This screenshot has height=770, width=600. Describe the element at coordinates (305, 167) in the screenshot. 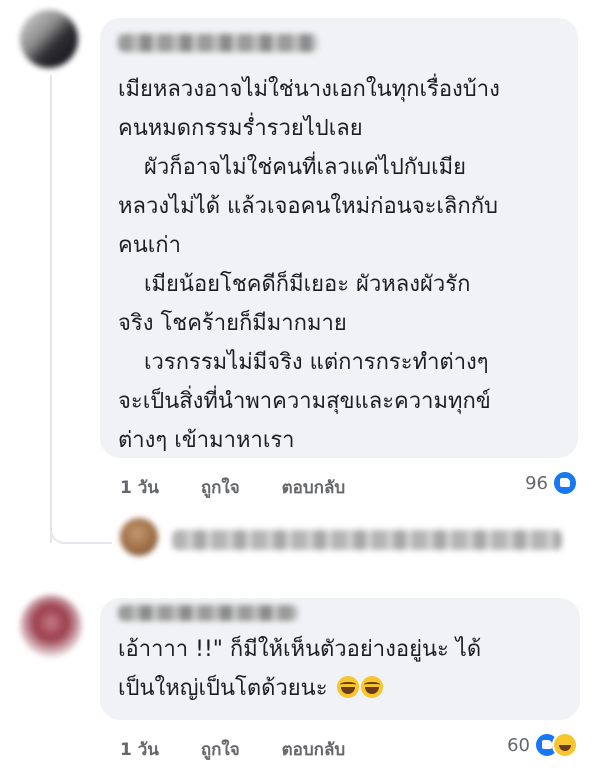

I see `comment-line: ผัวก็อาจไม่ใช่คนที่เลวแค่ไปกับเมีย` at that location.